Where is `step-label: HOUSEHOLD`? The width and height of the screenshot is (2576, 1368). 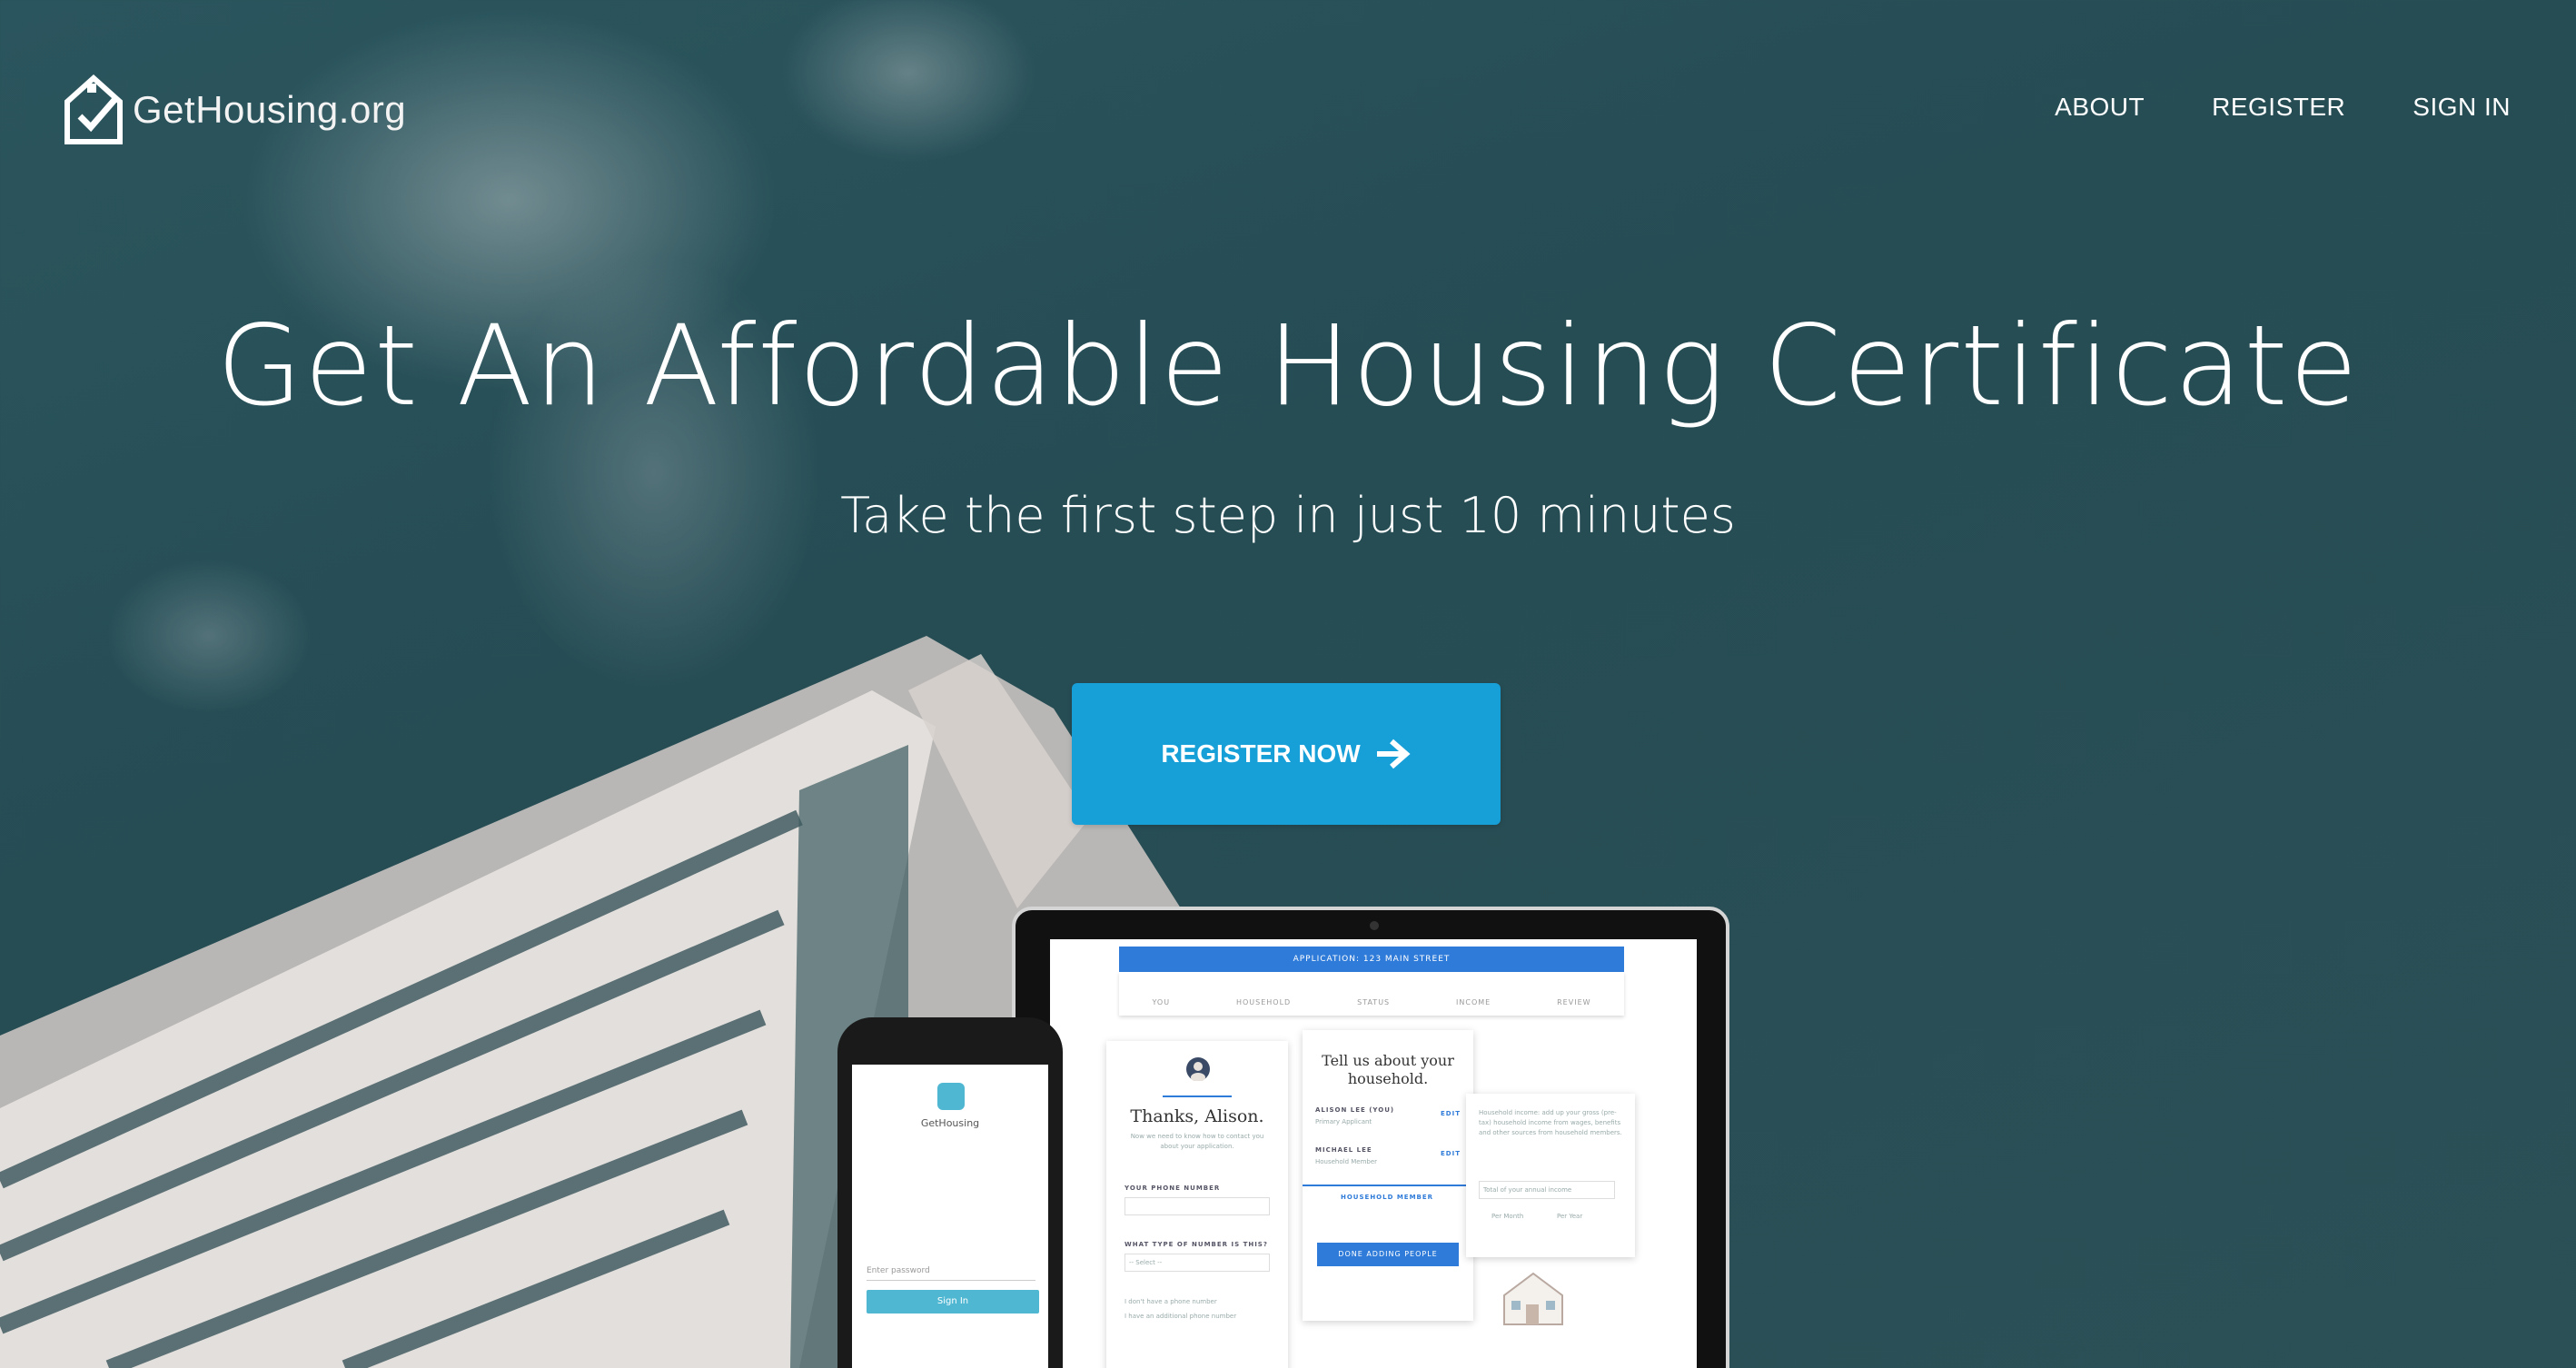 step-label: HOUSEHOLD is located at coordinates (1263, 1002).